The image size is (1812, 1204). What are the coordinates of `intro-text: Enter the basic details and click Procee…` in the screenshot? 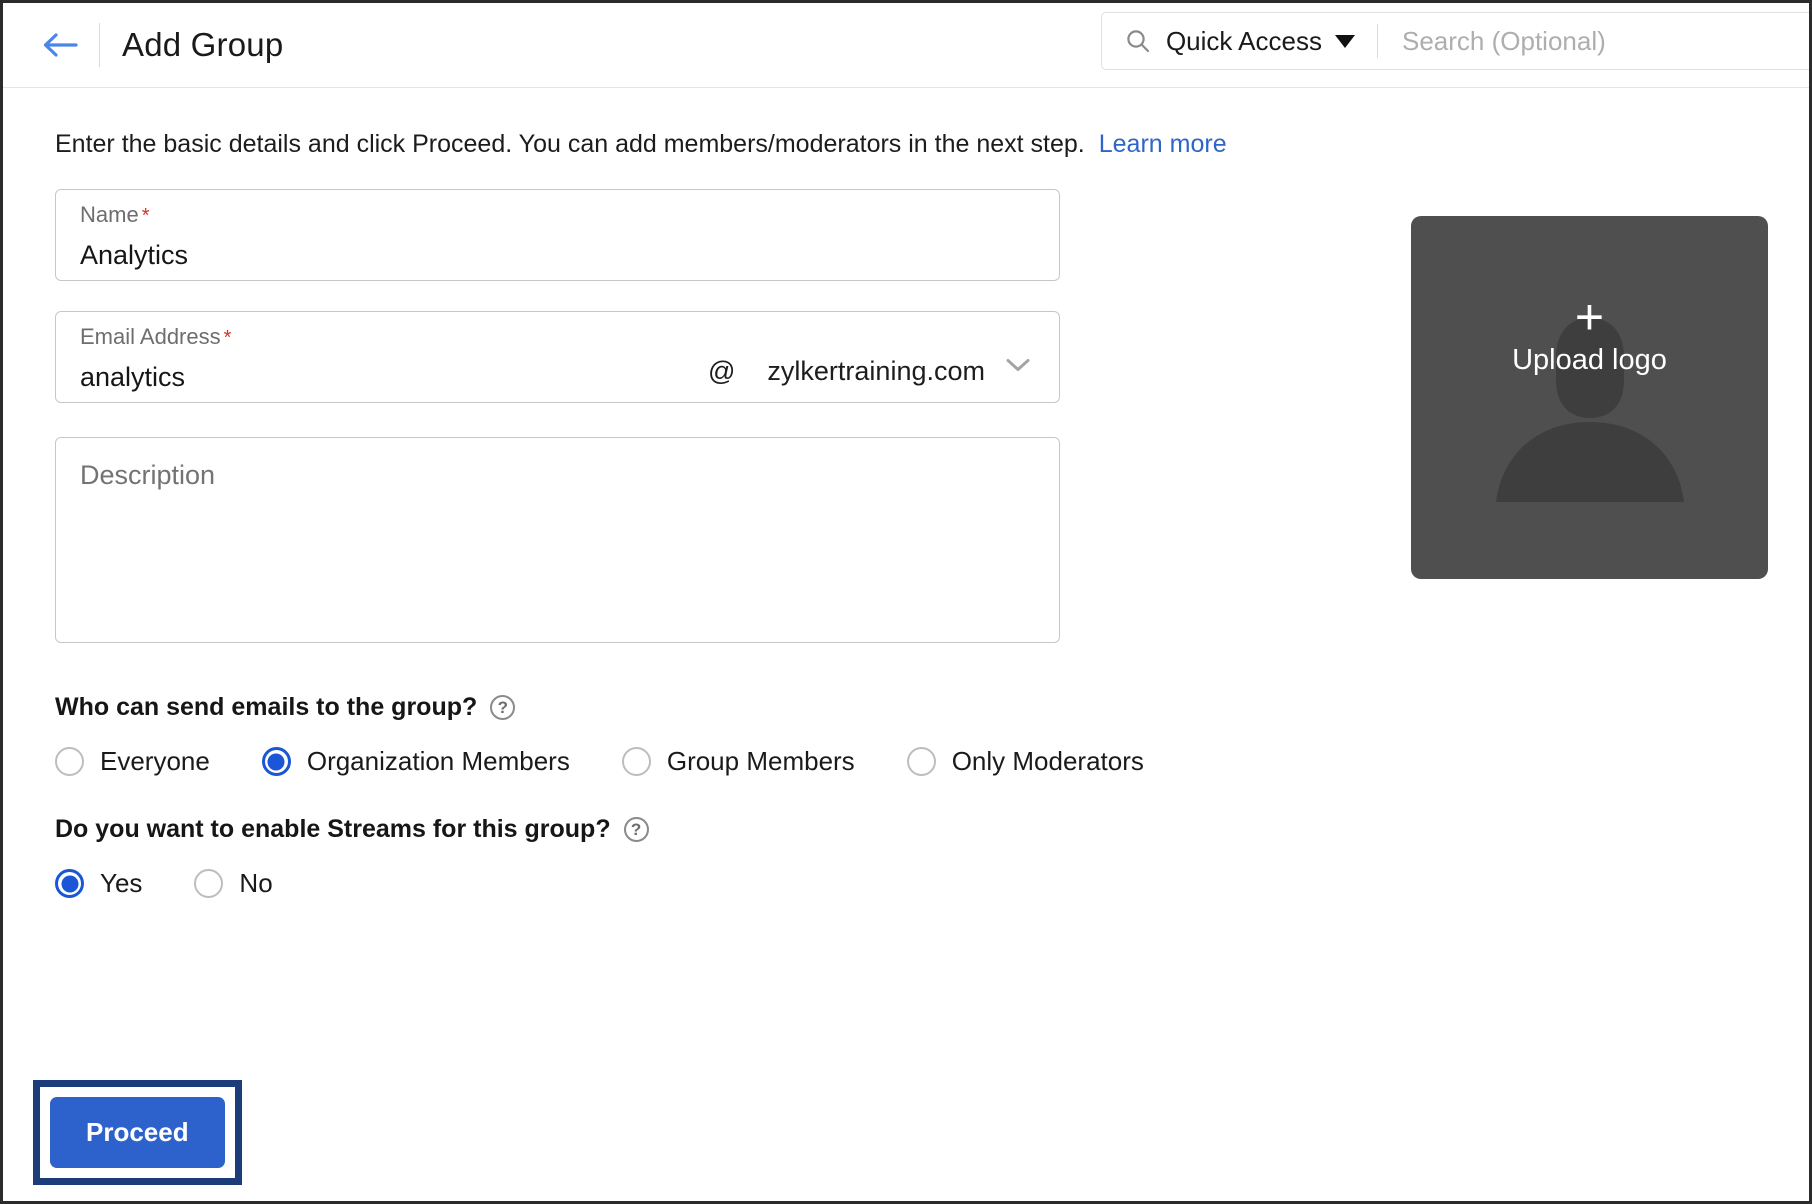 It's located at (932, 144).